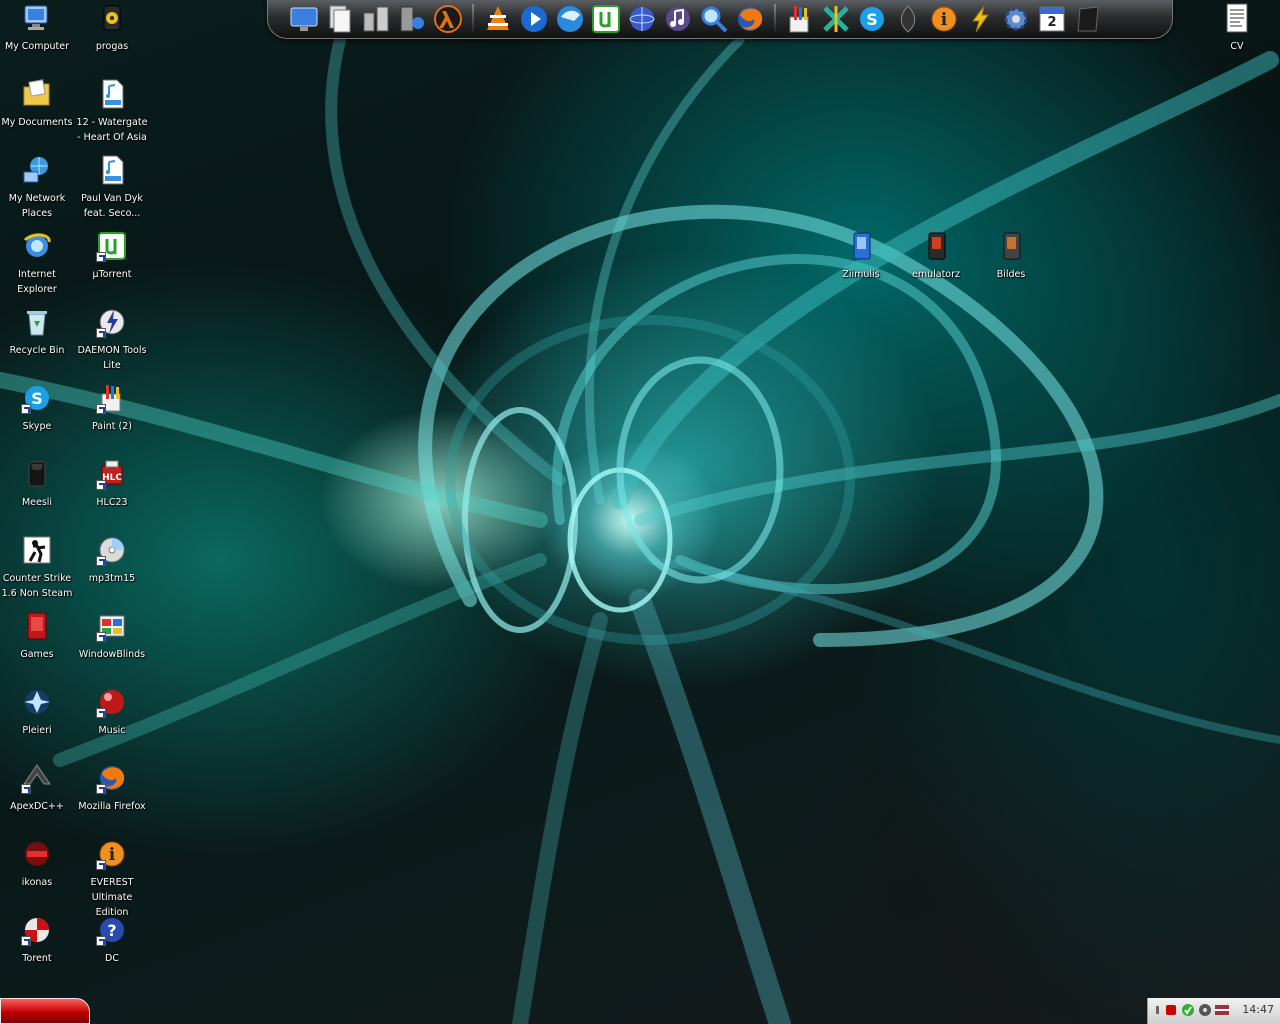 Image resolution: width=1280 pixels, height=1024 pixels. I want to click on desktop-icon-label: Pleieri, so click(37, 730).